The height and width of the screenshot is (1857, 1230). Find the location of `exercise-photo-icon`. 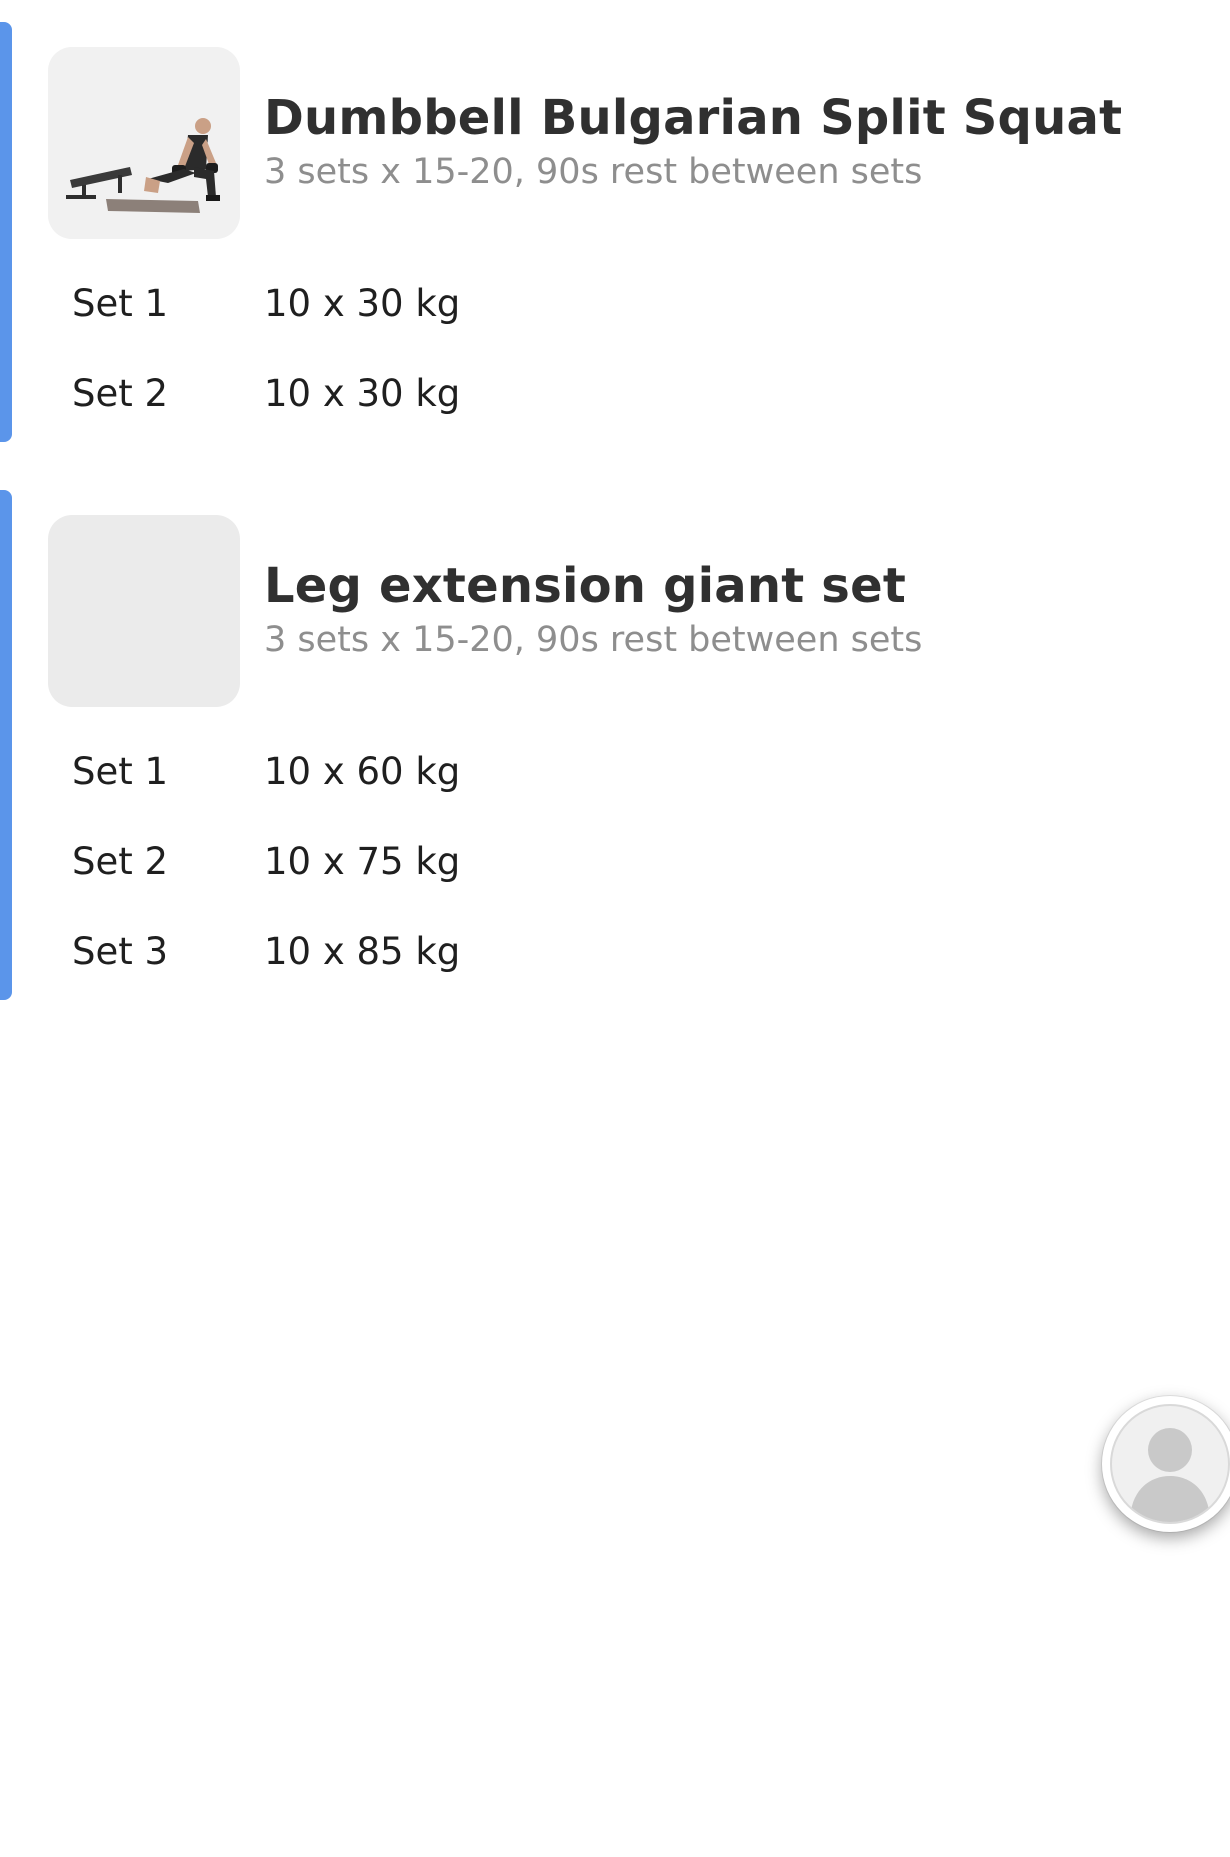

exercise-photo-icon is located at coordinates (144, 143).